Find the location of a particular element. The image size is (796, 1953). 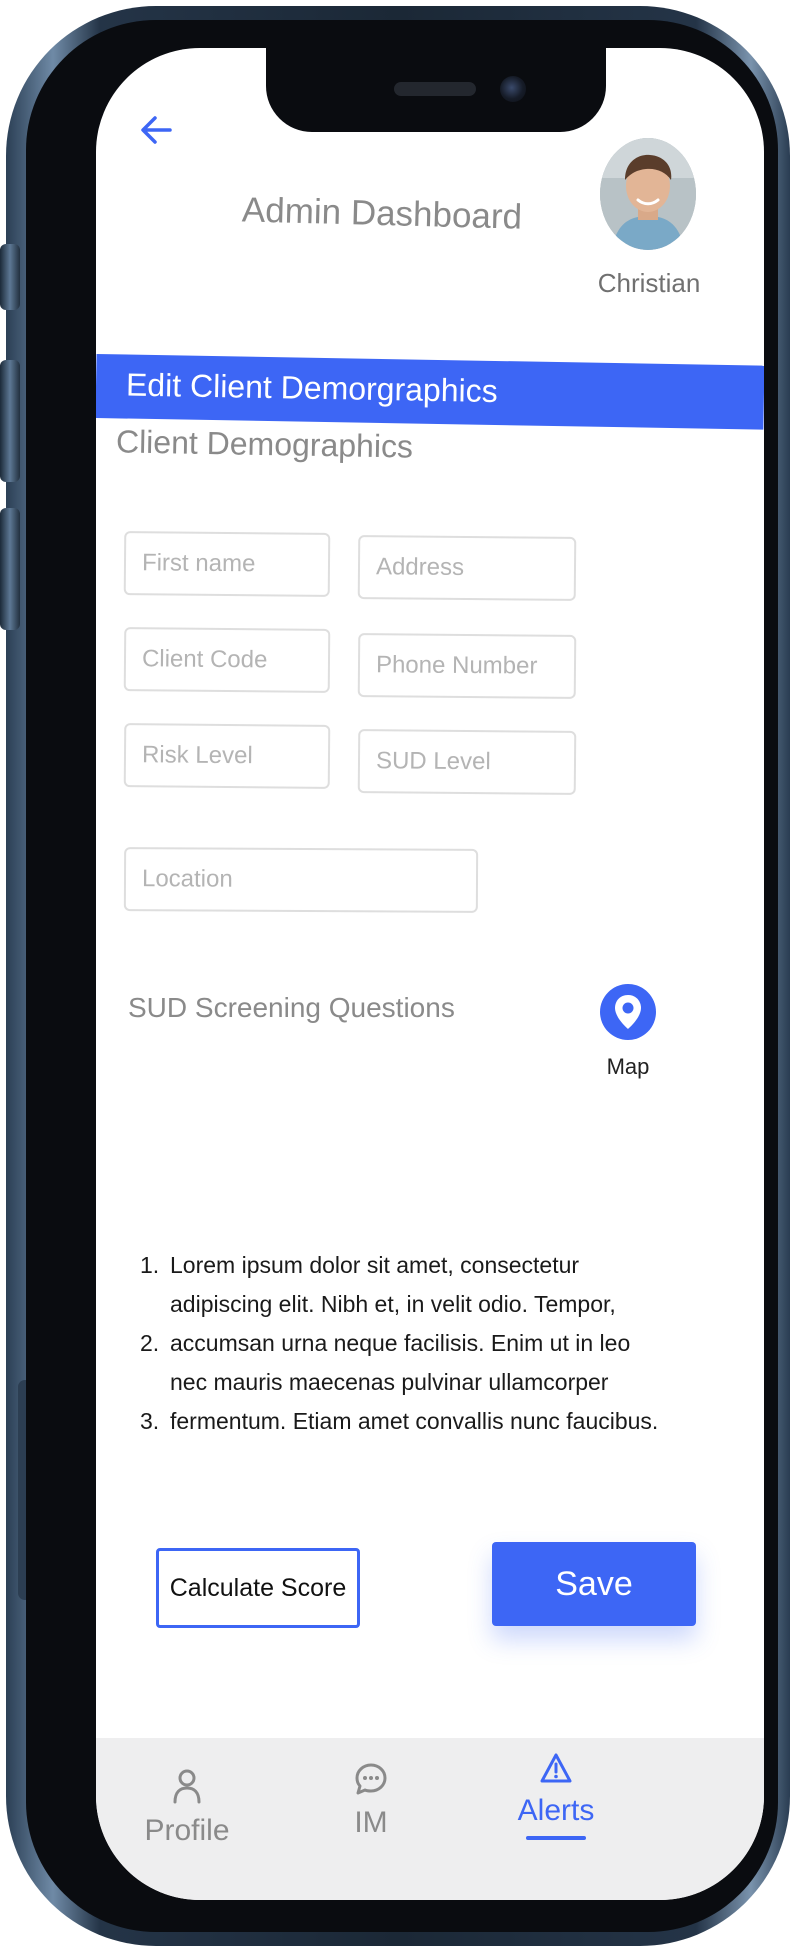

back-arrow-icon is located at coordinates (156, 130).